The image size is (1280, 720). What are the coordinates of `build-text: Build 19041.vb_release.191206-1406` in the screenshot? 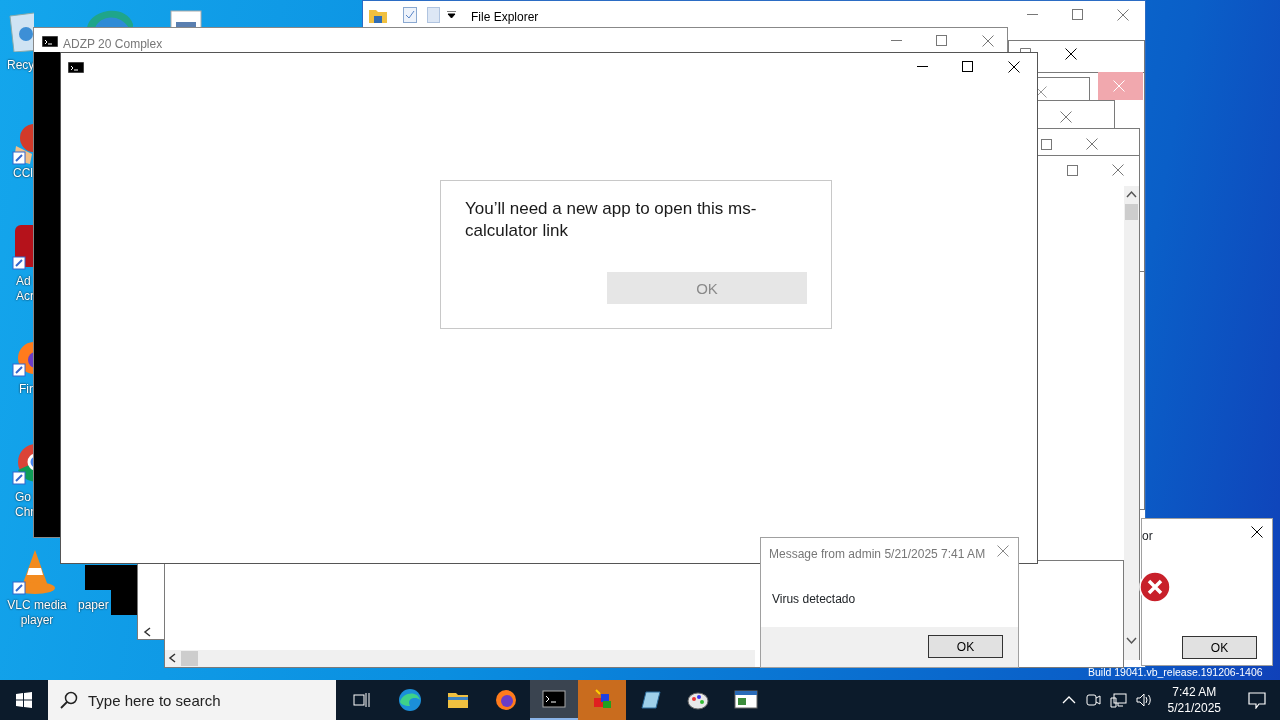 It's located at (1175, 672).